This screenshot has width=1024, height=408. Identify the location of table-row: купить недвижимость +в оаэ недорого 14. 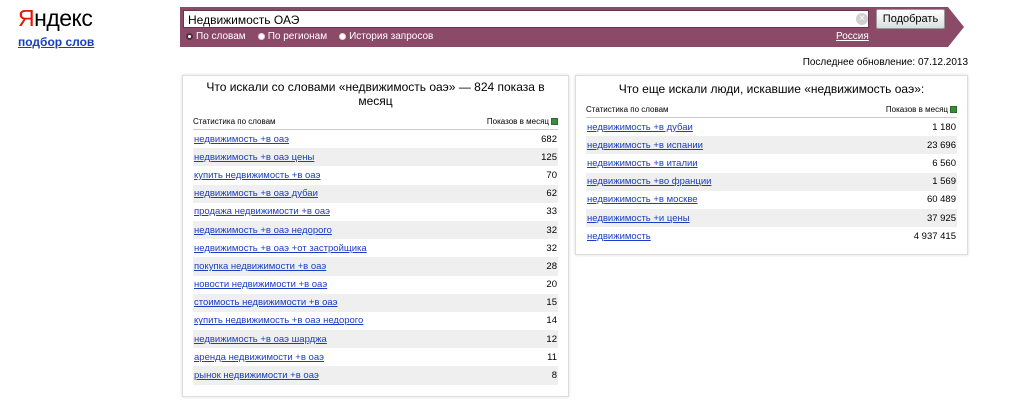
(375, 321).